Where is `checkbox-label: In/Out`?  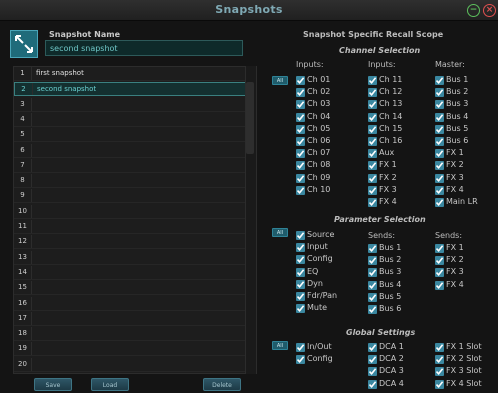 checkbox-label: In/Out is located at coordinates (319, 346).